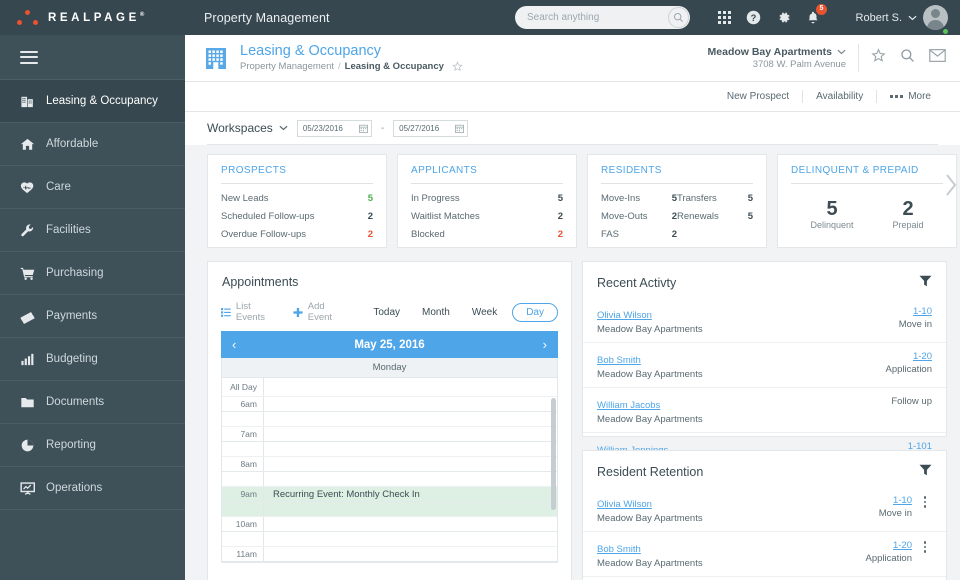 This screenshot has width=960, height=580. I want to click on sidebar-item-documents: Documents, so click(92, 402).